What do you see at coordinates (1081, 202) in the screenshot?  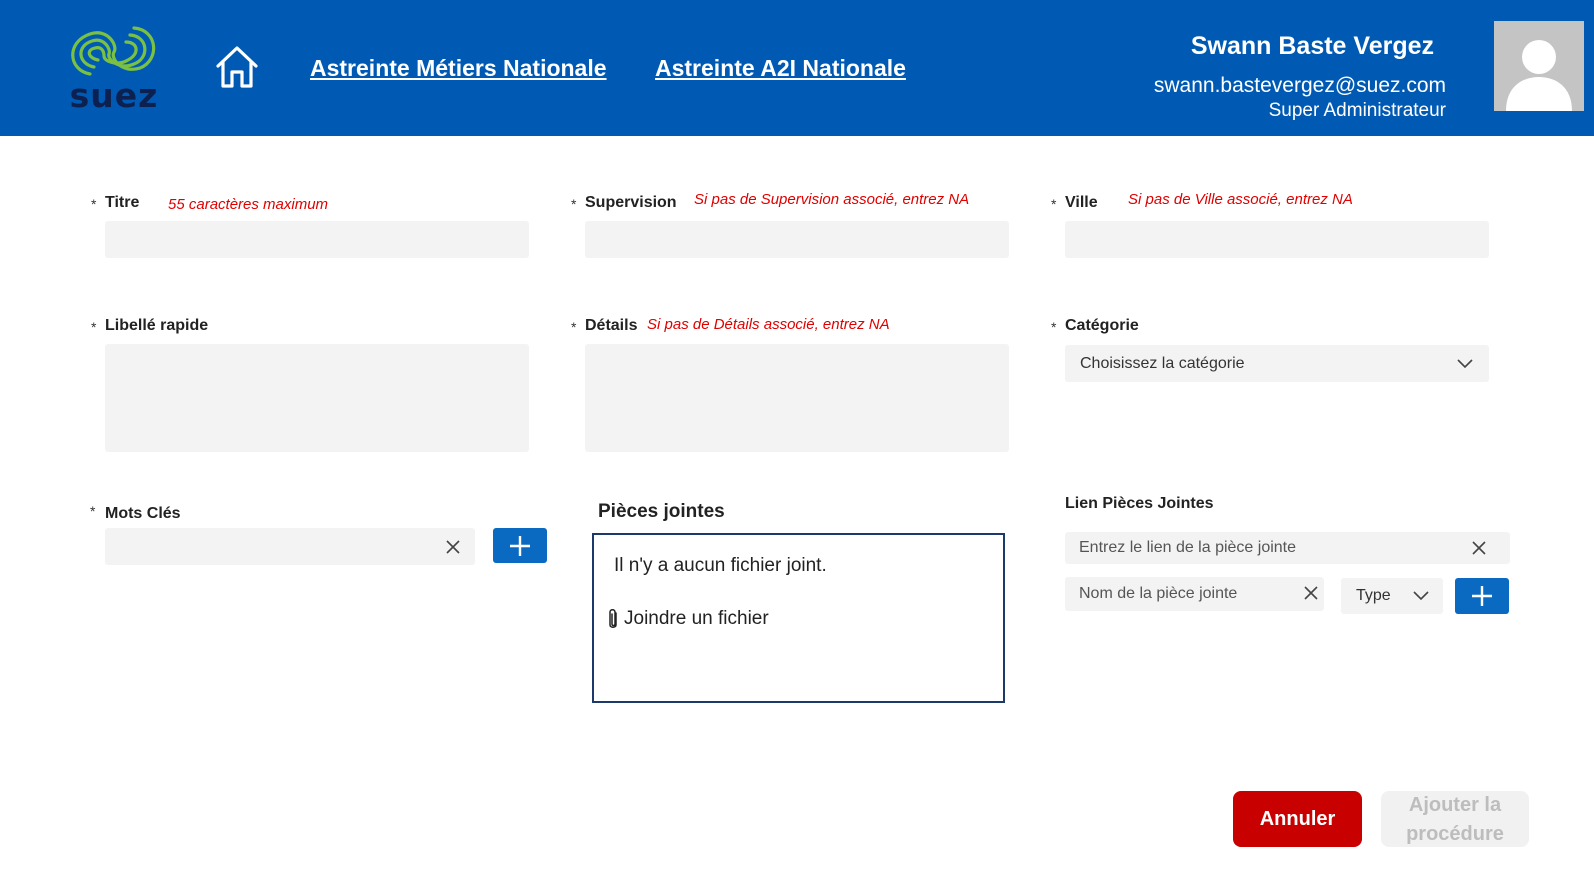 I see `ville-label: Ville` at bounding box center [1081, 202].